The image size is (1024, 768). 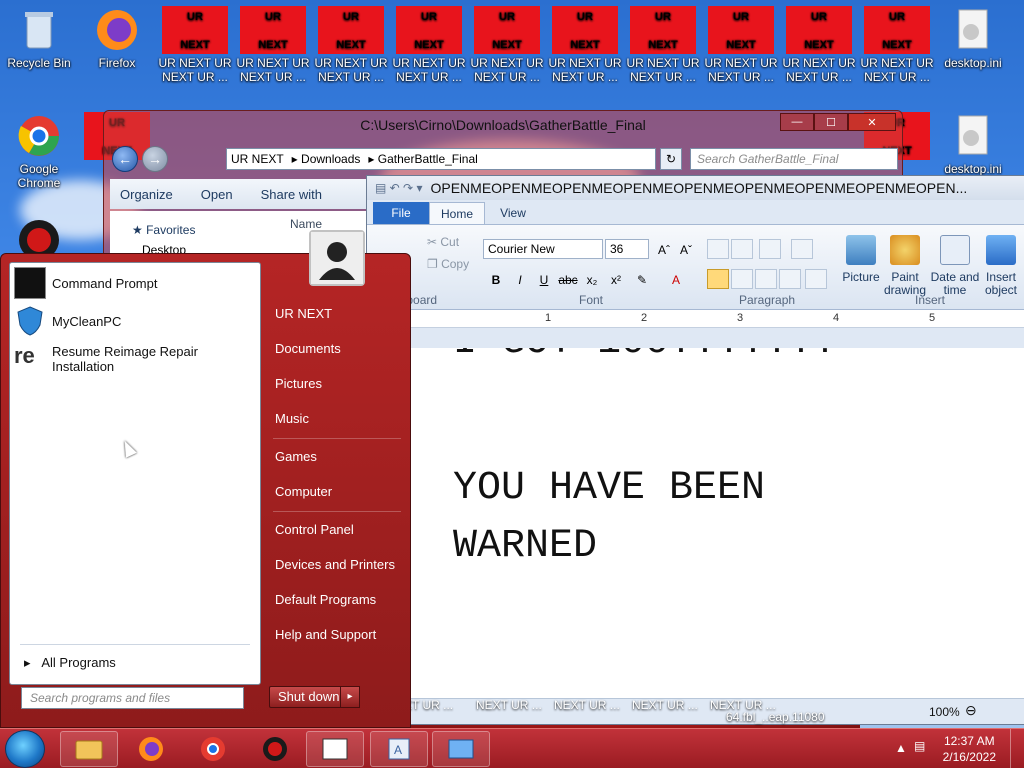 I want to click on font-size-select: 36, so click(x=627, y=249).